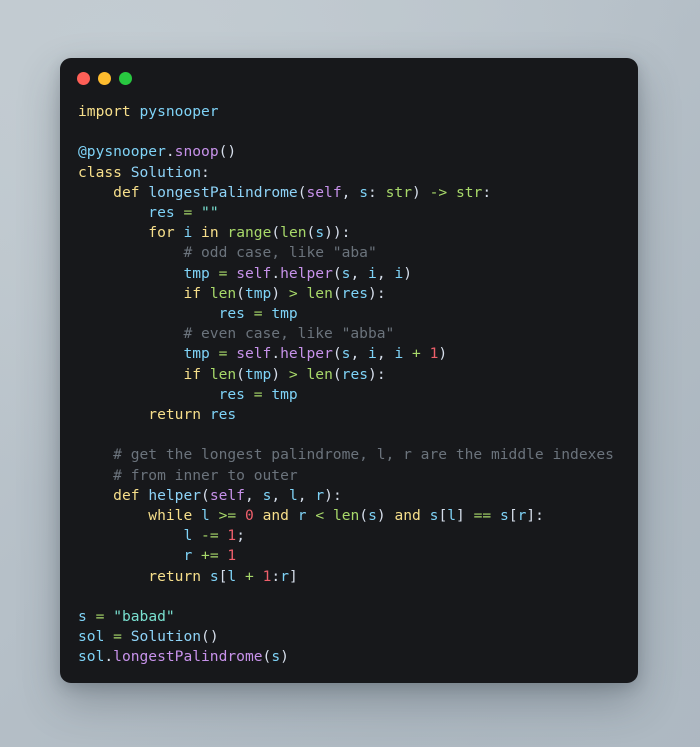  What do you see at coordinates (104, 78) in the screenshot?
I see `minimize-window-button` at bounding box center [104, 78].